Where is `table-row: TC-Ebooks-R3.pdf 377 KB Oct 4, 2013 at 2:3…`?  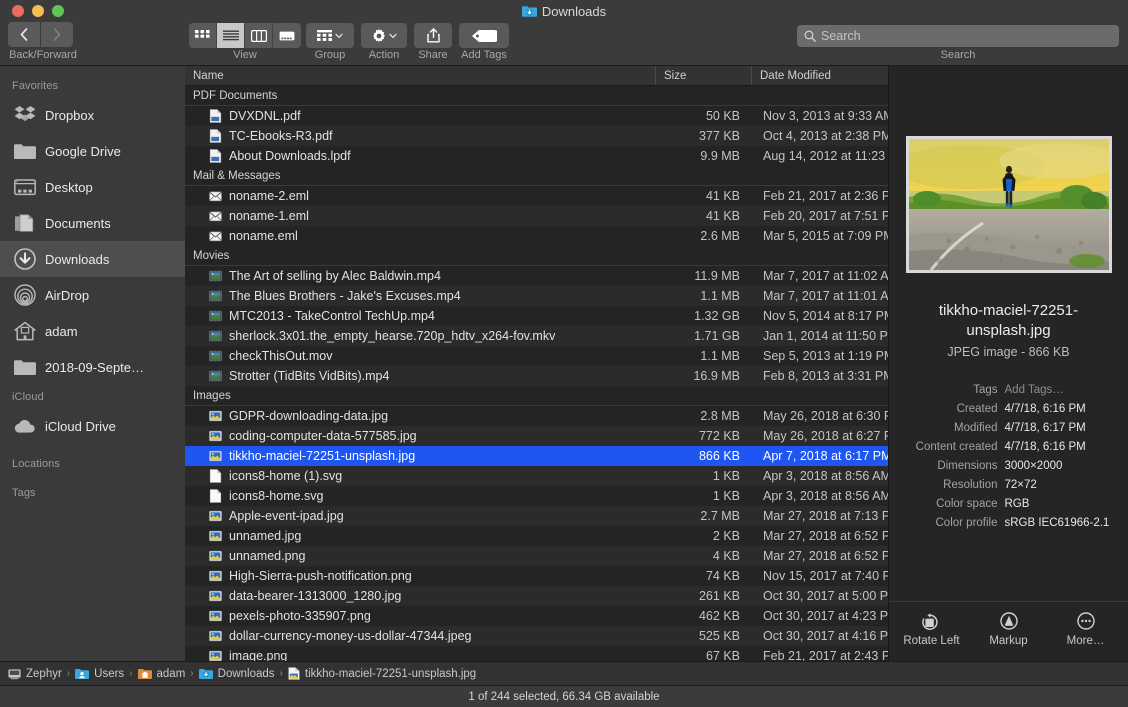
table-row: TC-Ebooks-R3.pdf 377 KB Oct 4, 2013 at 2:3… is located at coordinates (536, 136).